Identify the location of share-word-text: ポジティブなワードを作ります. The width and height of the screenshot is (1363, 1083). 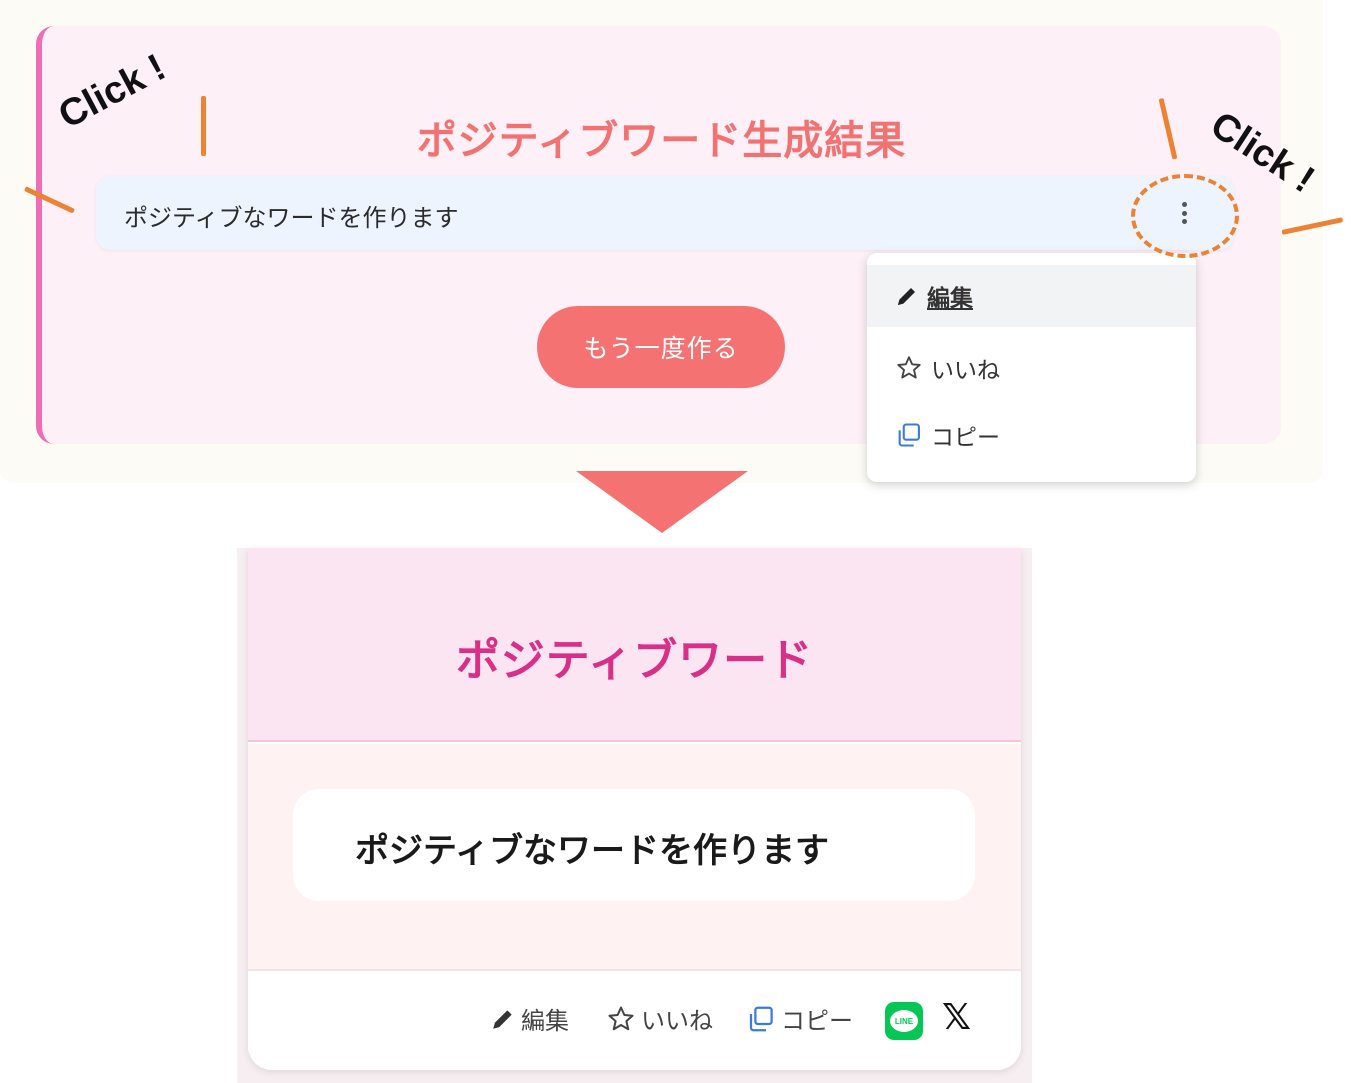
(592, 851).